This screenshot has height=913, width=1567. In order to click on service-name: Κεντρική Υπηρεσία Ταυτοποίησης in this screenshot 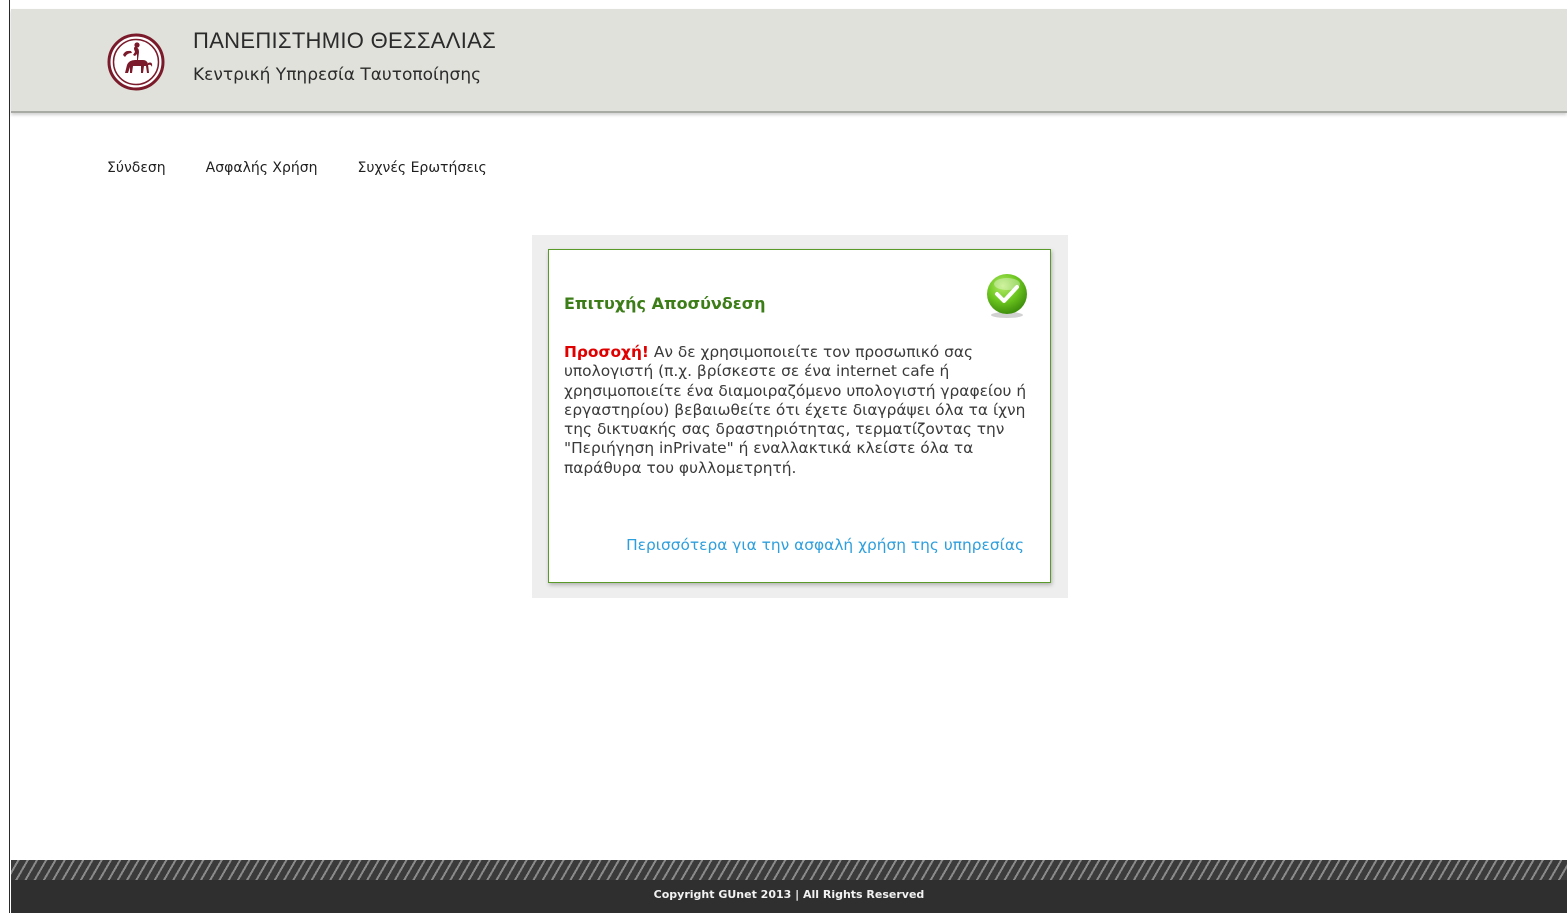, I will do `click(337, 75)`.